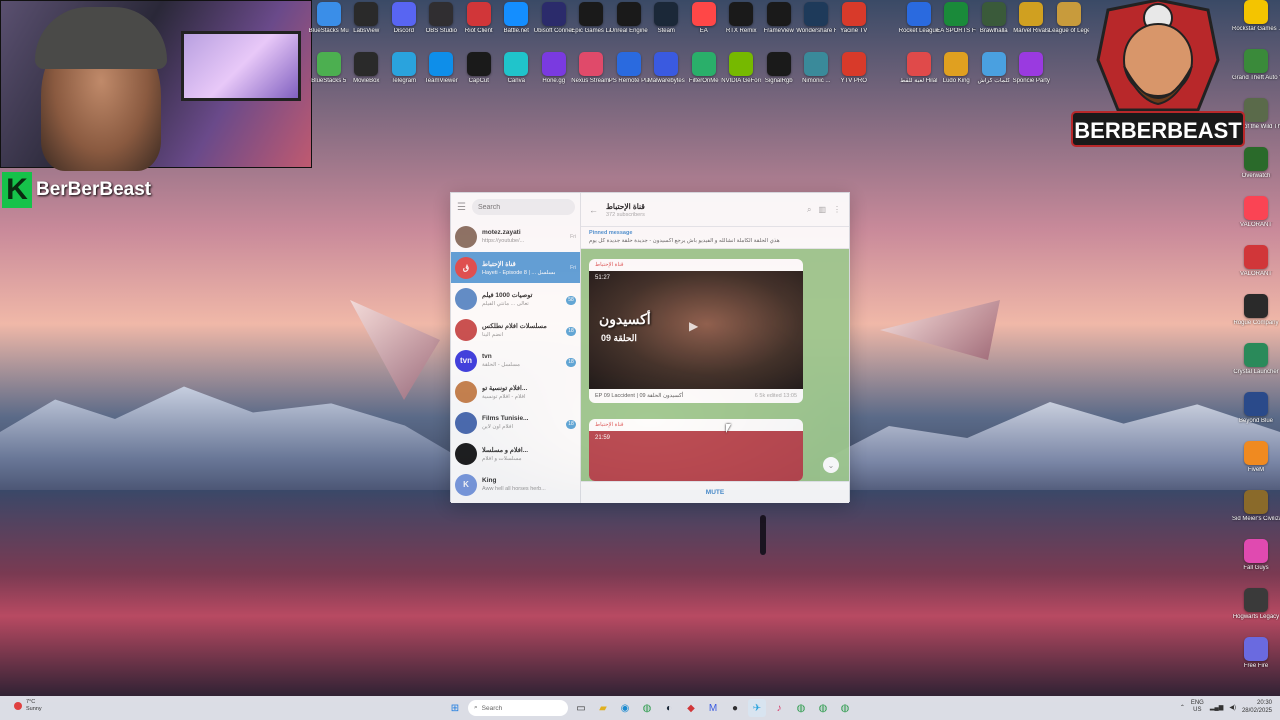 This screenshot has height=720, width=1280. What do you see at coordinates (779, 76) in the screenshot?
I see `desktop-shortcut: SignalRgb` at bounding box center [779, 76].